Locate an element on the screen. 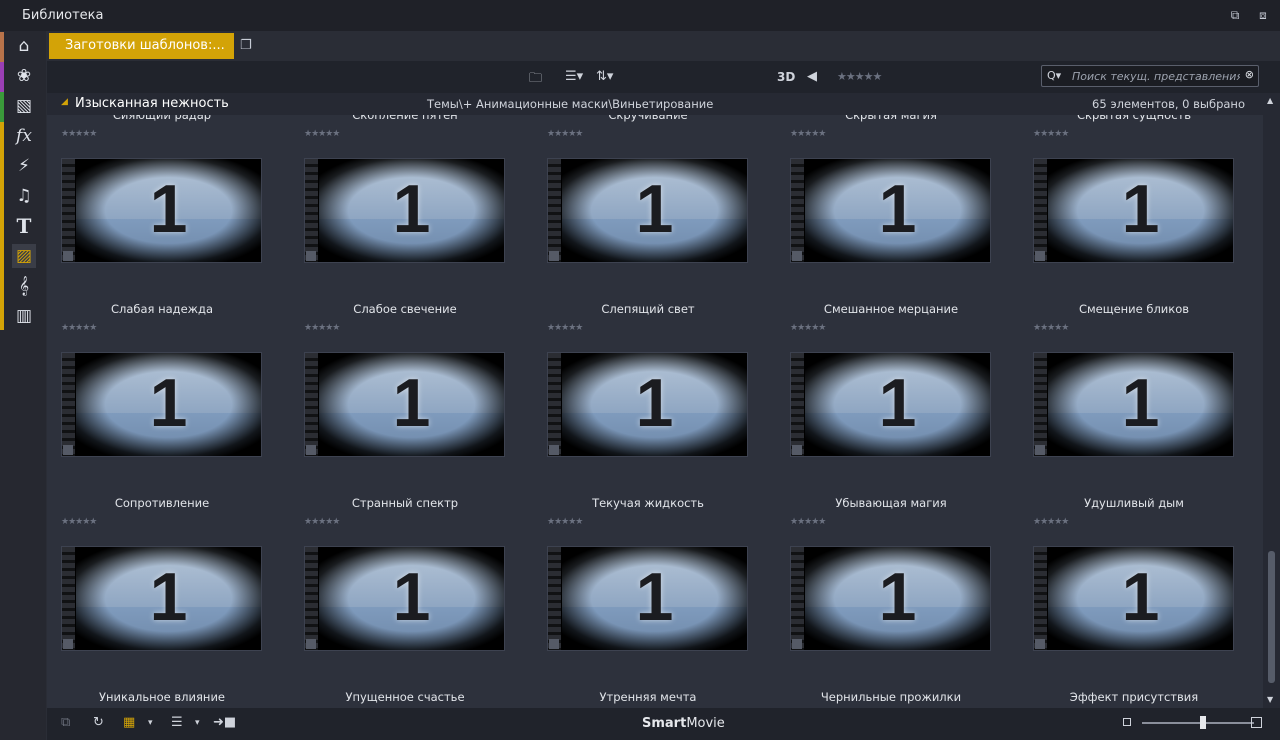 This screenshot has height=740, width=1280. fx-icon: fx is located at coordinates (24, 136).